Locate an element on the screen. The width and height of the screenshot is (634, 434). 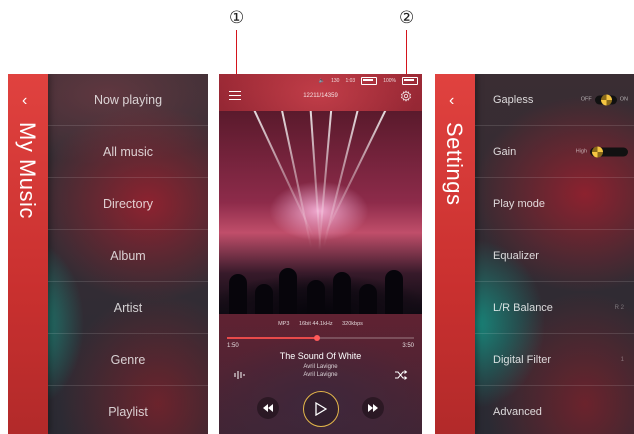
menu-item-now-playing: Now playing is located at coordinates (128, 100).